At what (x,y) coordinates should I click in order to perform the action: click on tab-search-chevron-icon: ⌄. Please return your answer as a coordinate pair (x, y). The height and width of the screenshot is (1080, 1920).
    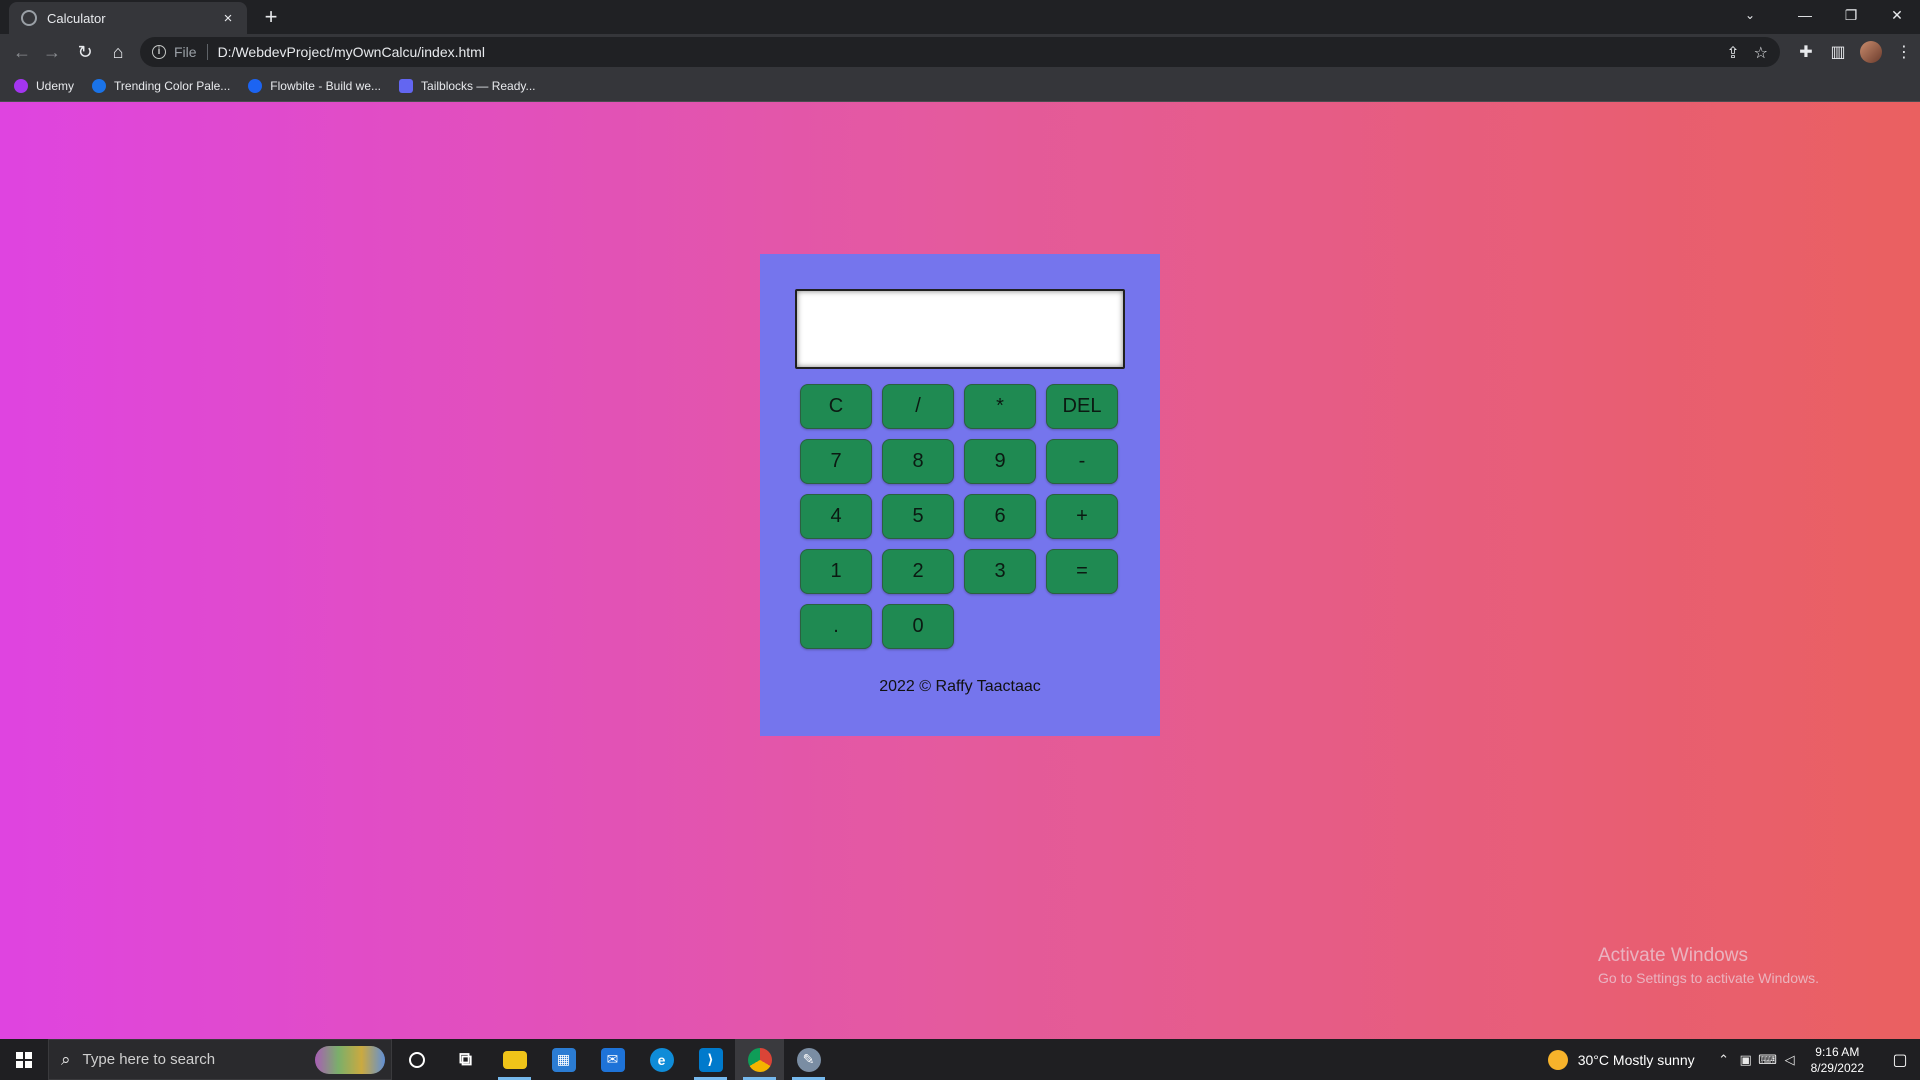
    Looking at the image, I should click on (1750, 15).